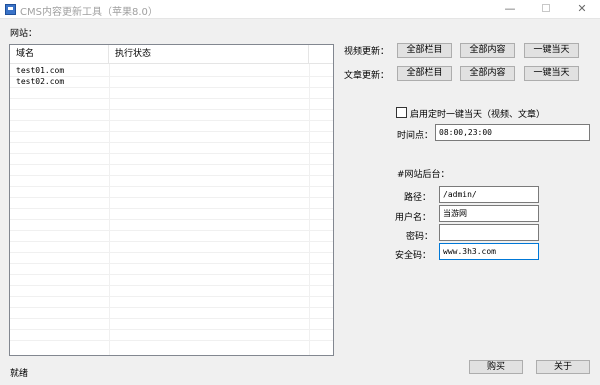  What do you see at coordinates (424, 73) in the screenshot?
I see `article-all-columns-button: 全部栏目` at bounding box center [424, 73].